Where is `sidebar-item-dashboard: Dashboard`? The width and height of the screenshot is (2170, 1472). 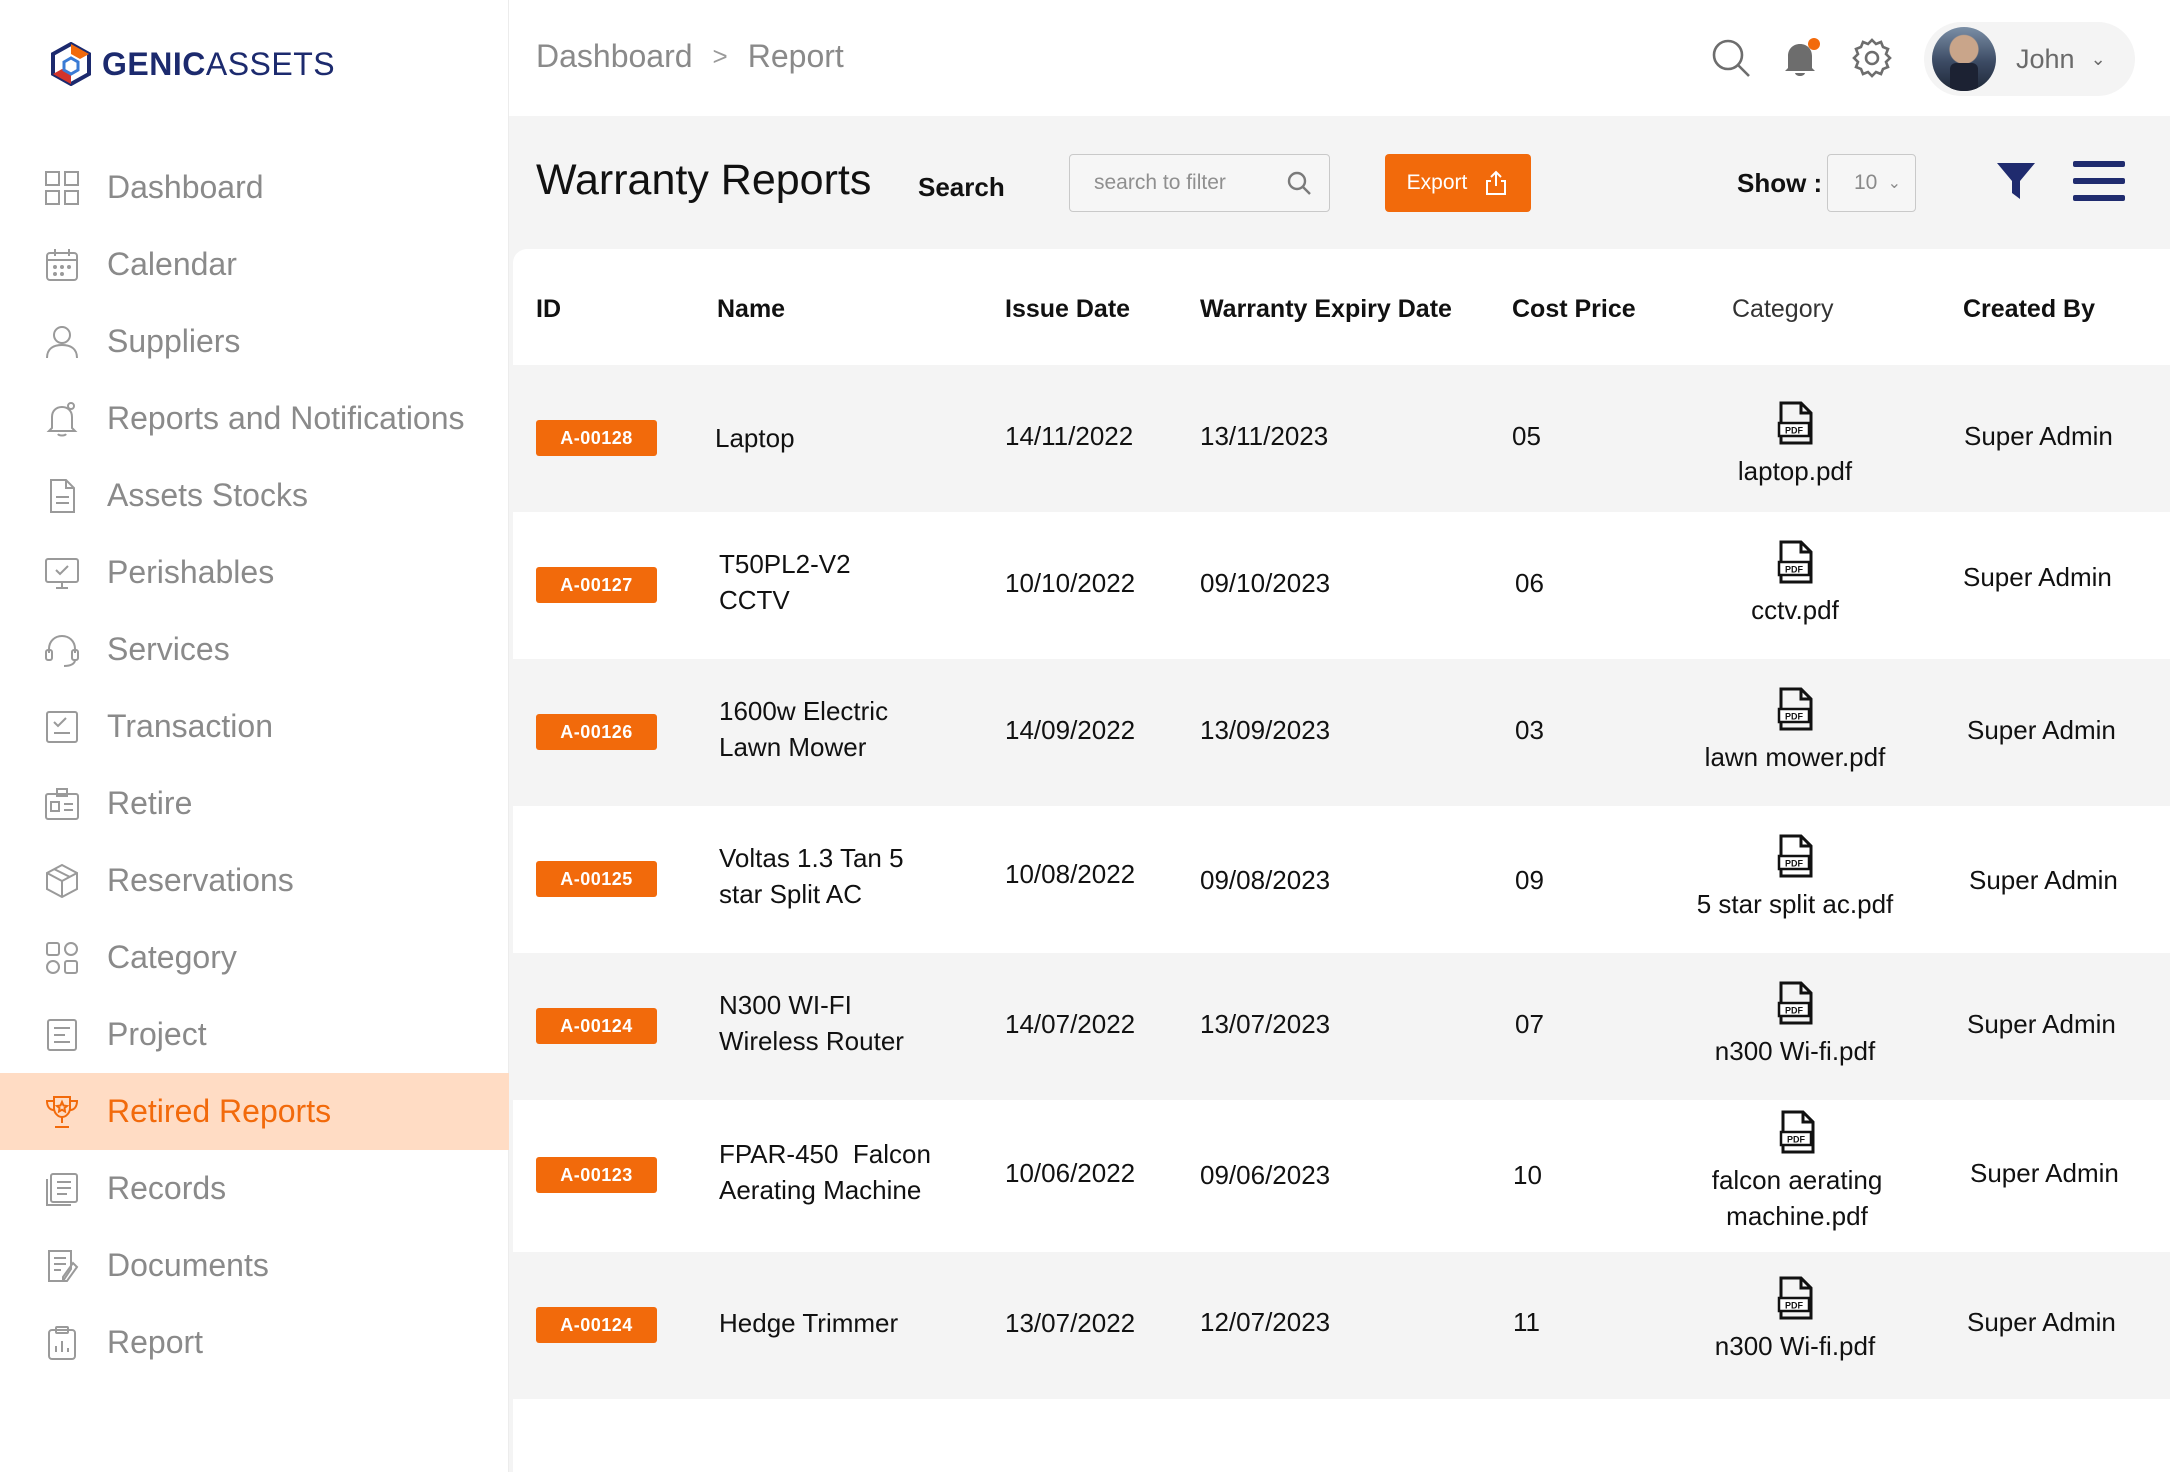
sidebar-item-dashboard: Dashboard is located at coordinates (254, 187).